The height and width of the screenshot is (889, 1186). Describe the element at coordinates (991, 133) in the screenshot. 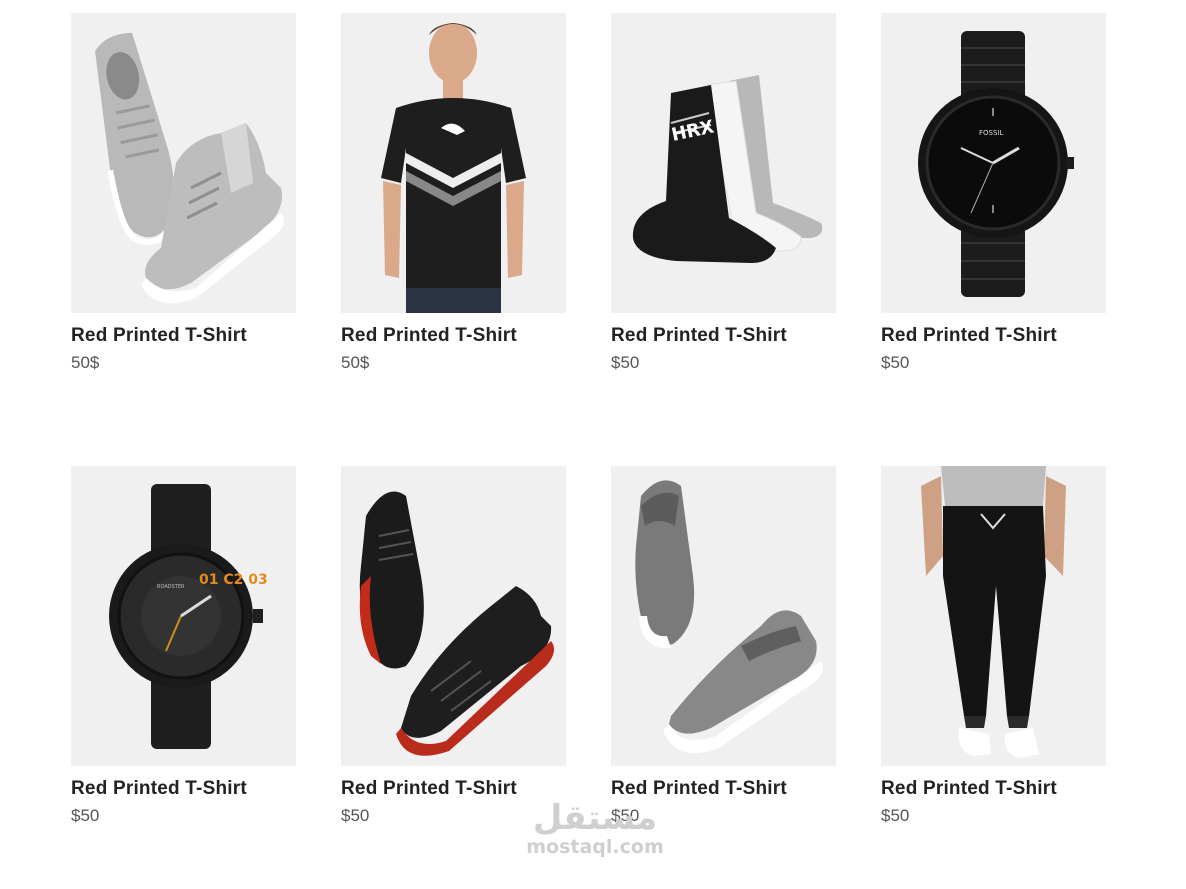

I see `svg-text: FOSSIL` at that location.